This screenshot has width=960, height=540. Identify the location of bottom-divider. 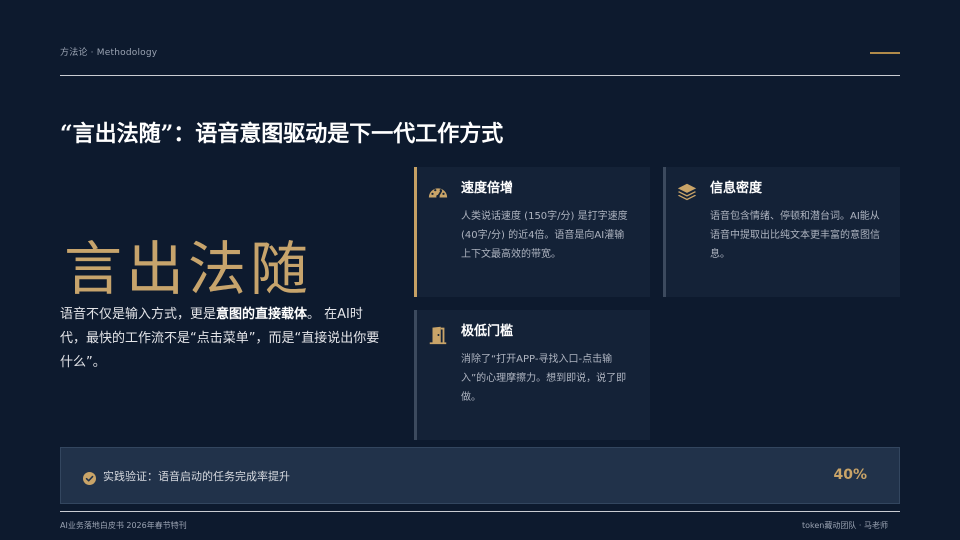
(480, 511).